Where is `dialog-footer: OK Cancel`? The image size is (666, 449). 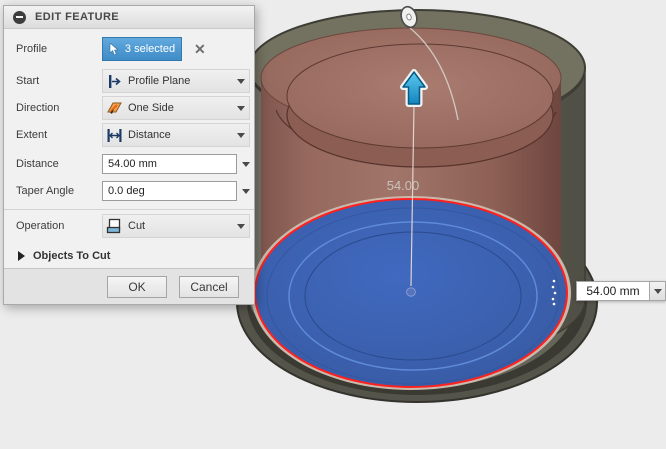
dialog-footer: OK Cancel is located at coordinates (129, 286).